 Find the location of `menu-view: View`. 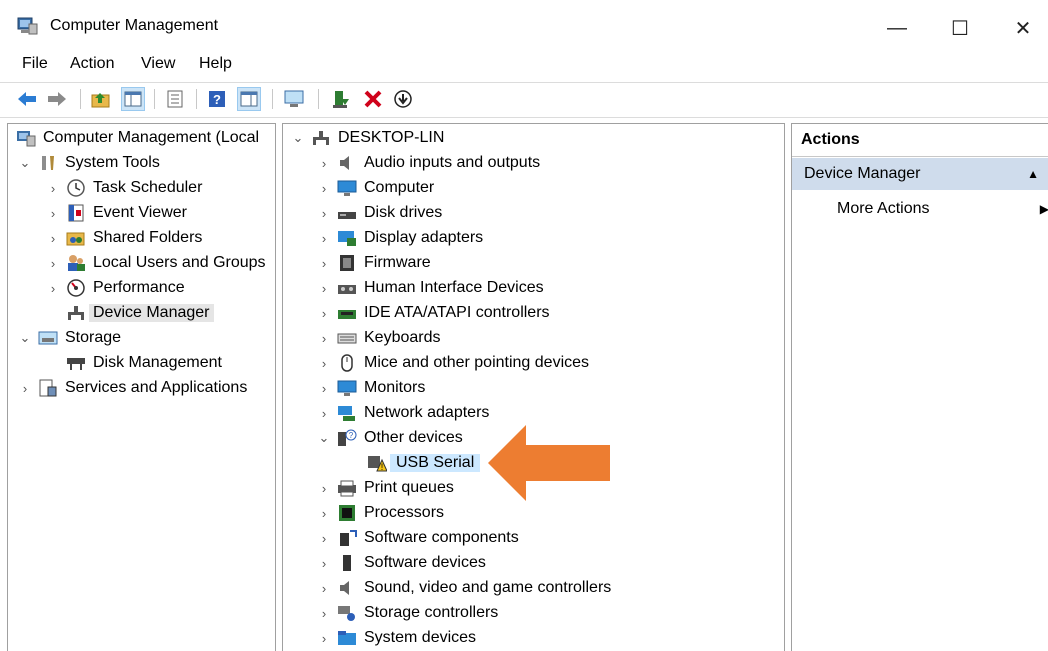

menu-view: View is located at coordinates (158, 64).